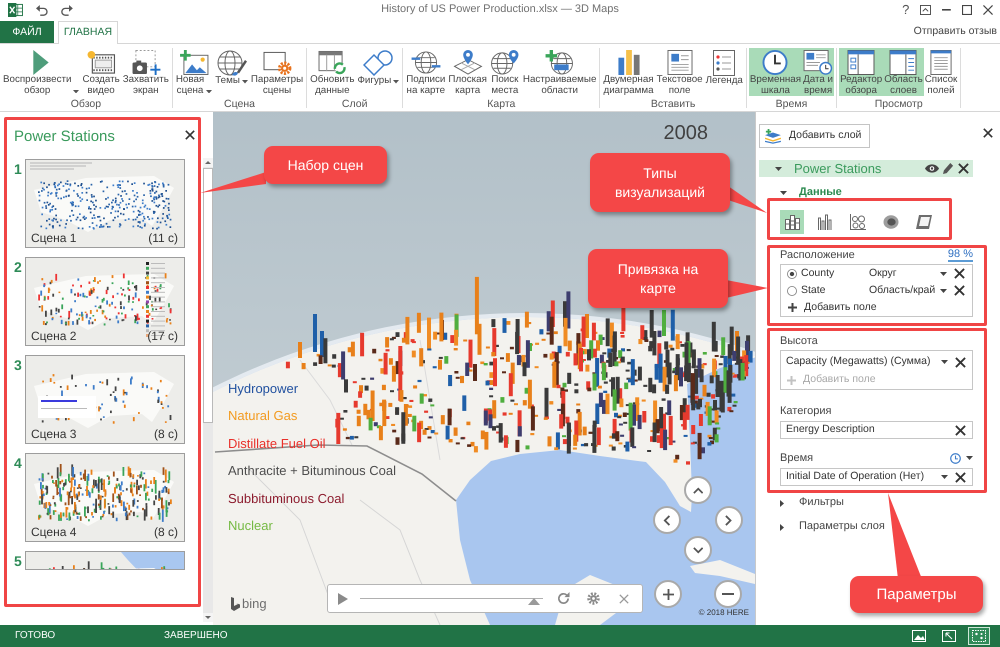 The height and width of the screenshot is (647, 1000). What do you see at coordinates (821, 503) in the screenshot?
I see `section-header: Фильтры` at bounding box center [821, 503].